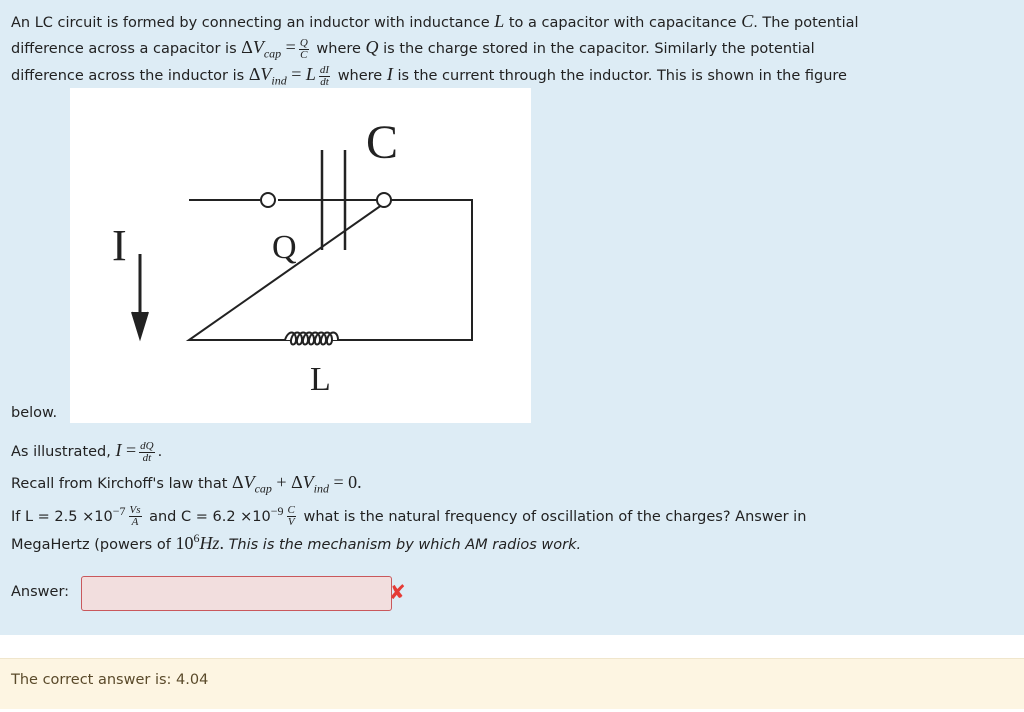  Describe the element at coordinates (512, 683) in the screenshot. I see `feedback-box: The correct answer is: 4.04` at that location.